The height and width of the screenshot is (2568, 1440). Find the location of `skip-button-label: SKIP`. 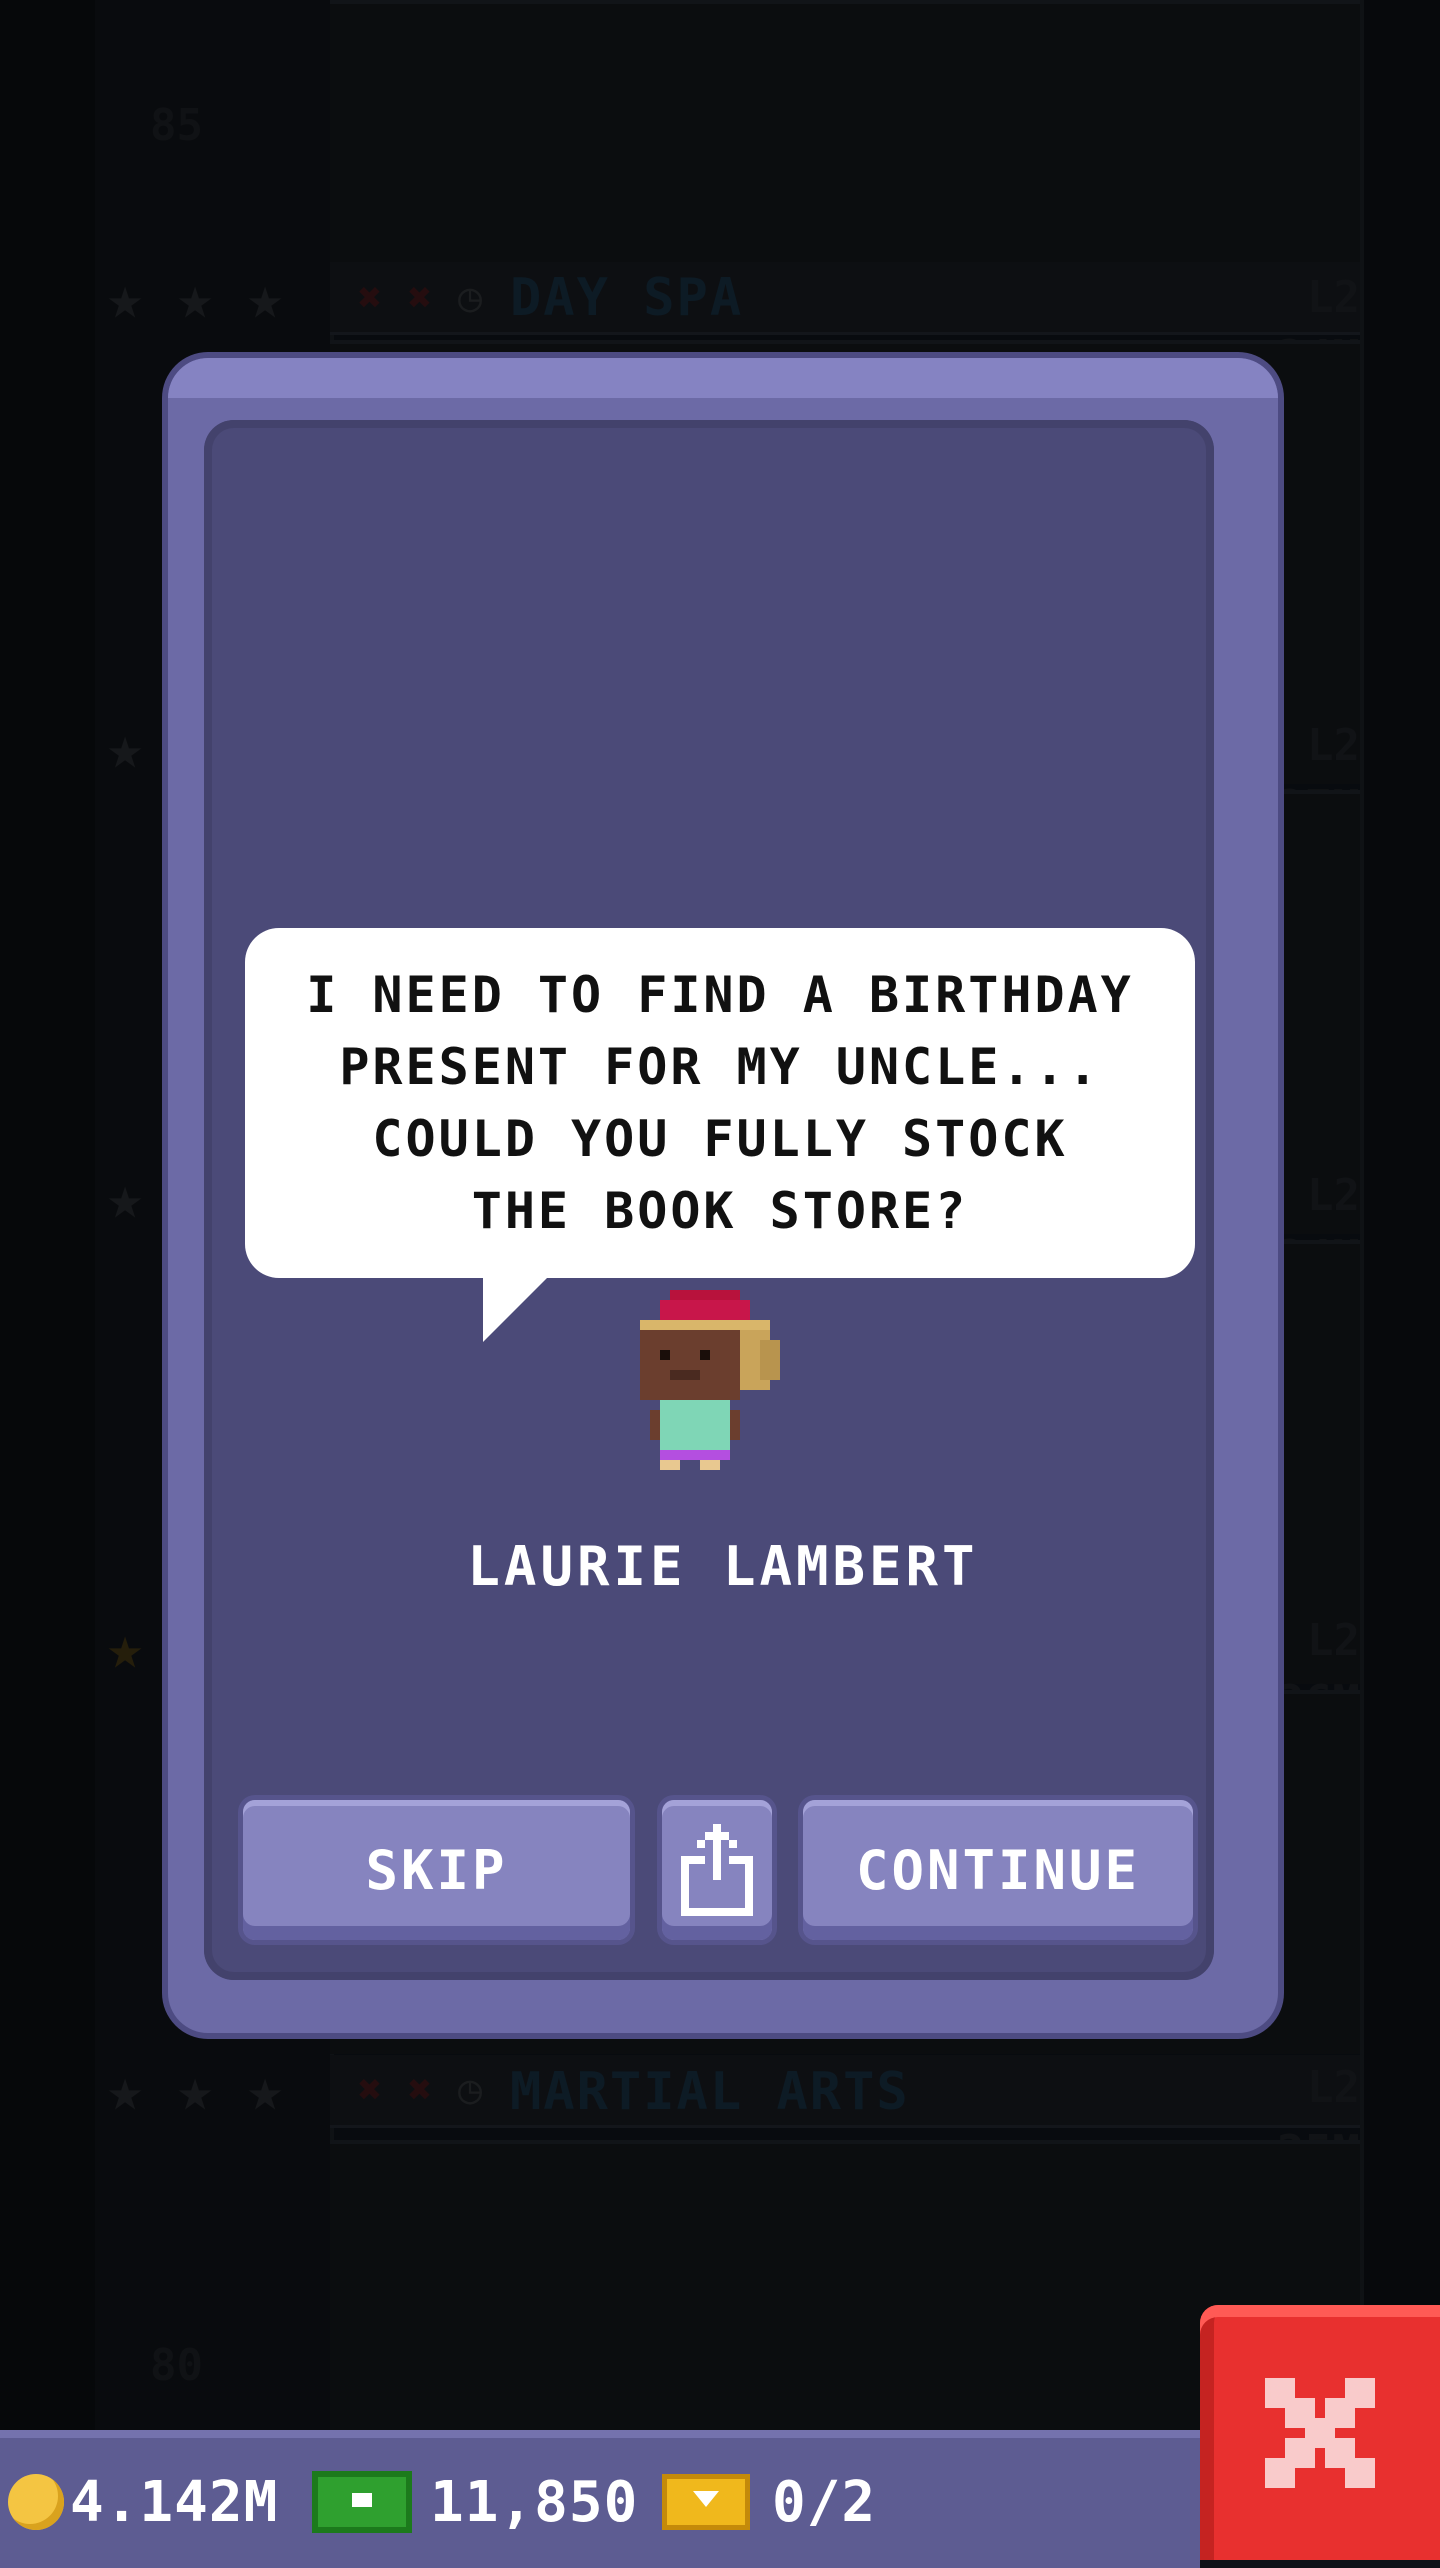

skip-button-label: SKIP is located at coordinates (436, 1870).